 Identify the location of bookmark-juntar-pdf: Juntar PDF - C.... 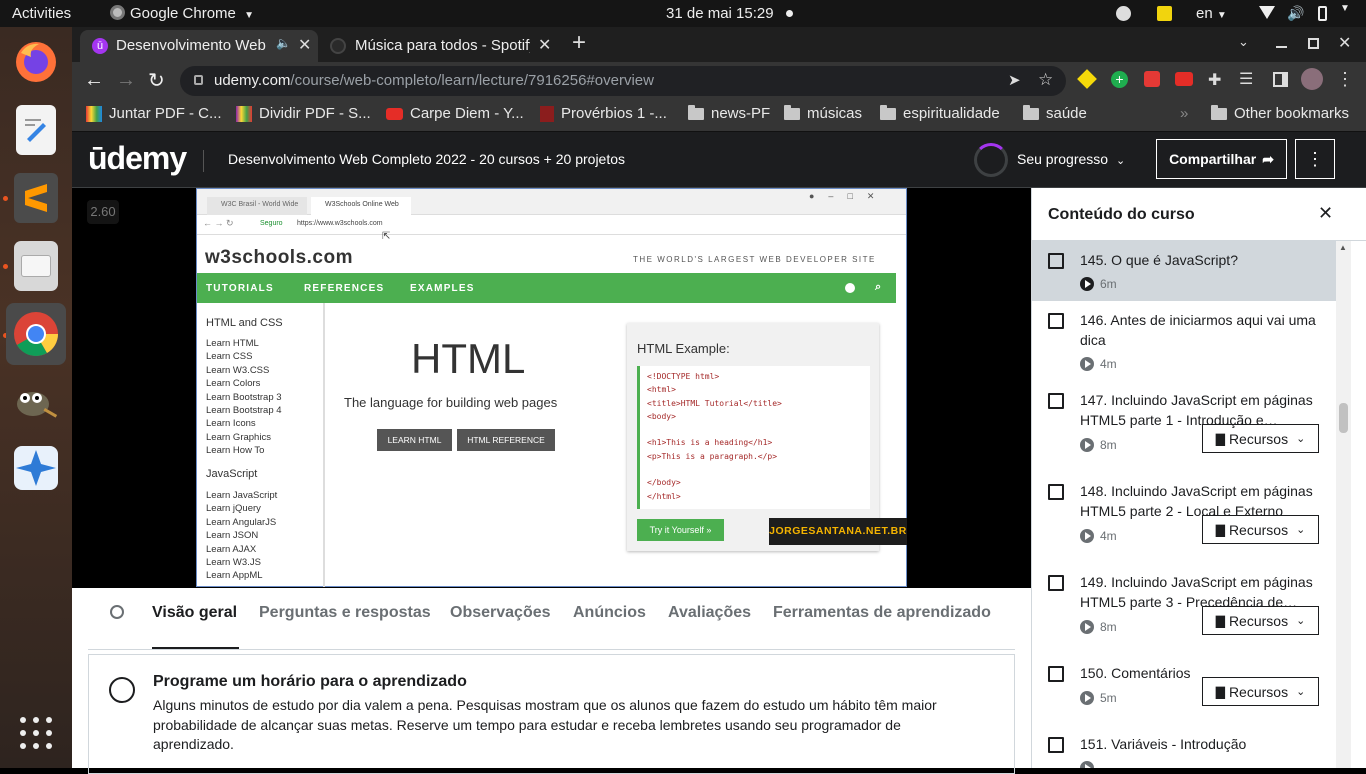
(154, 113).